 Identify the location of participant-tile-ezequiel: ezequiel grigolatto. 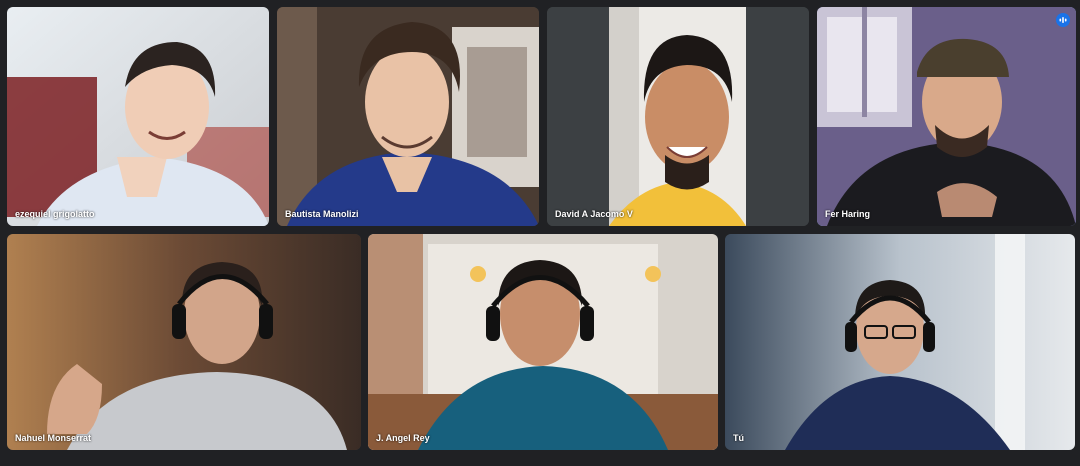
(138, 116).